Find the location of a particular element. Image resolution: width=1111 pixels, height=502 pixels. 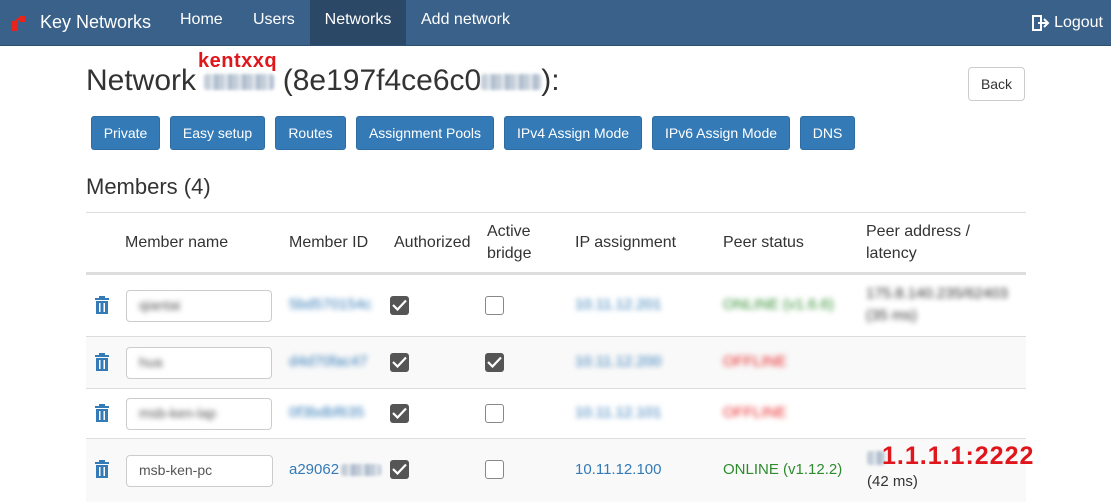

member-name-input: qiantai is located at coordinates (199, 306).